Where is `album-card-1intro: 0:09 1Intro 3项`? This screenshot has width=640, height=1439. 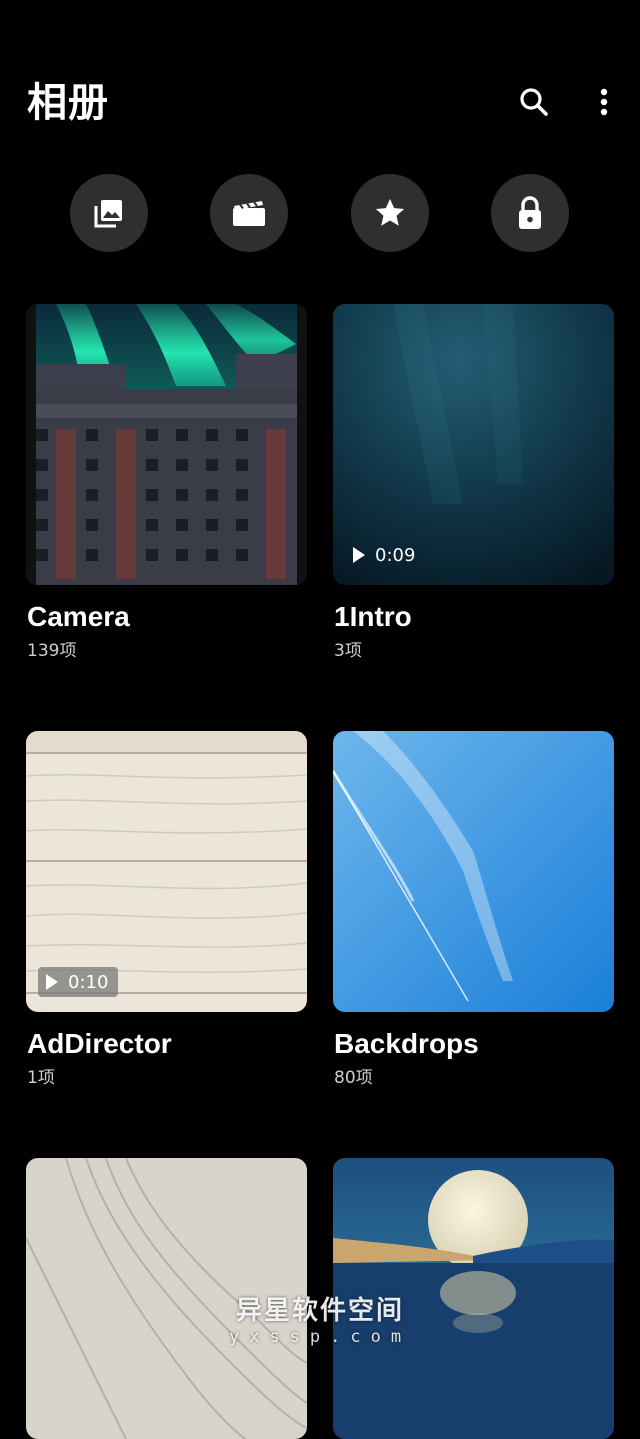 album-card-1intro: 0:09 1Intro 3项 is located at coordinates (473, 489).